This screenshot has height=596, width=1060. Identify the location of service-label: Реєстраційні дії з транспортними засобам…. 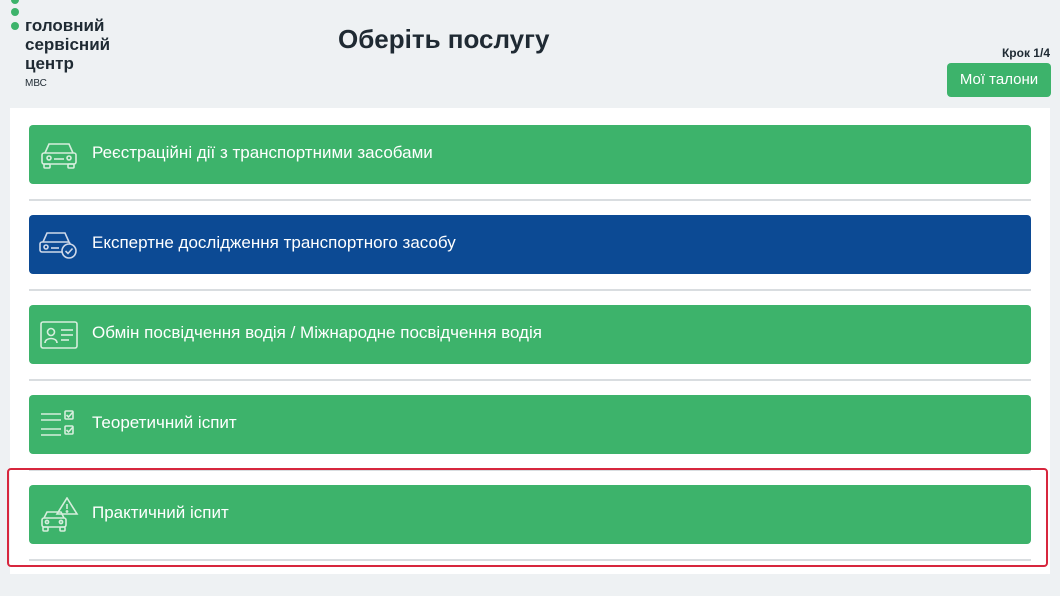
(262, 152).